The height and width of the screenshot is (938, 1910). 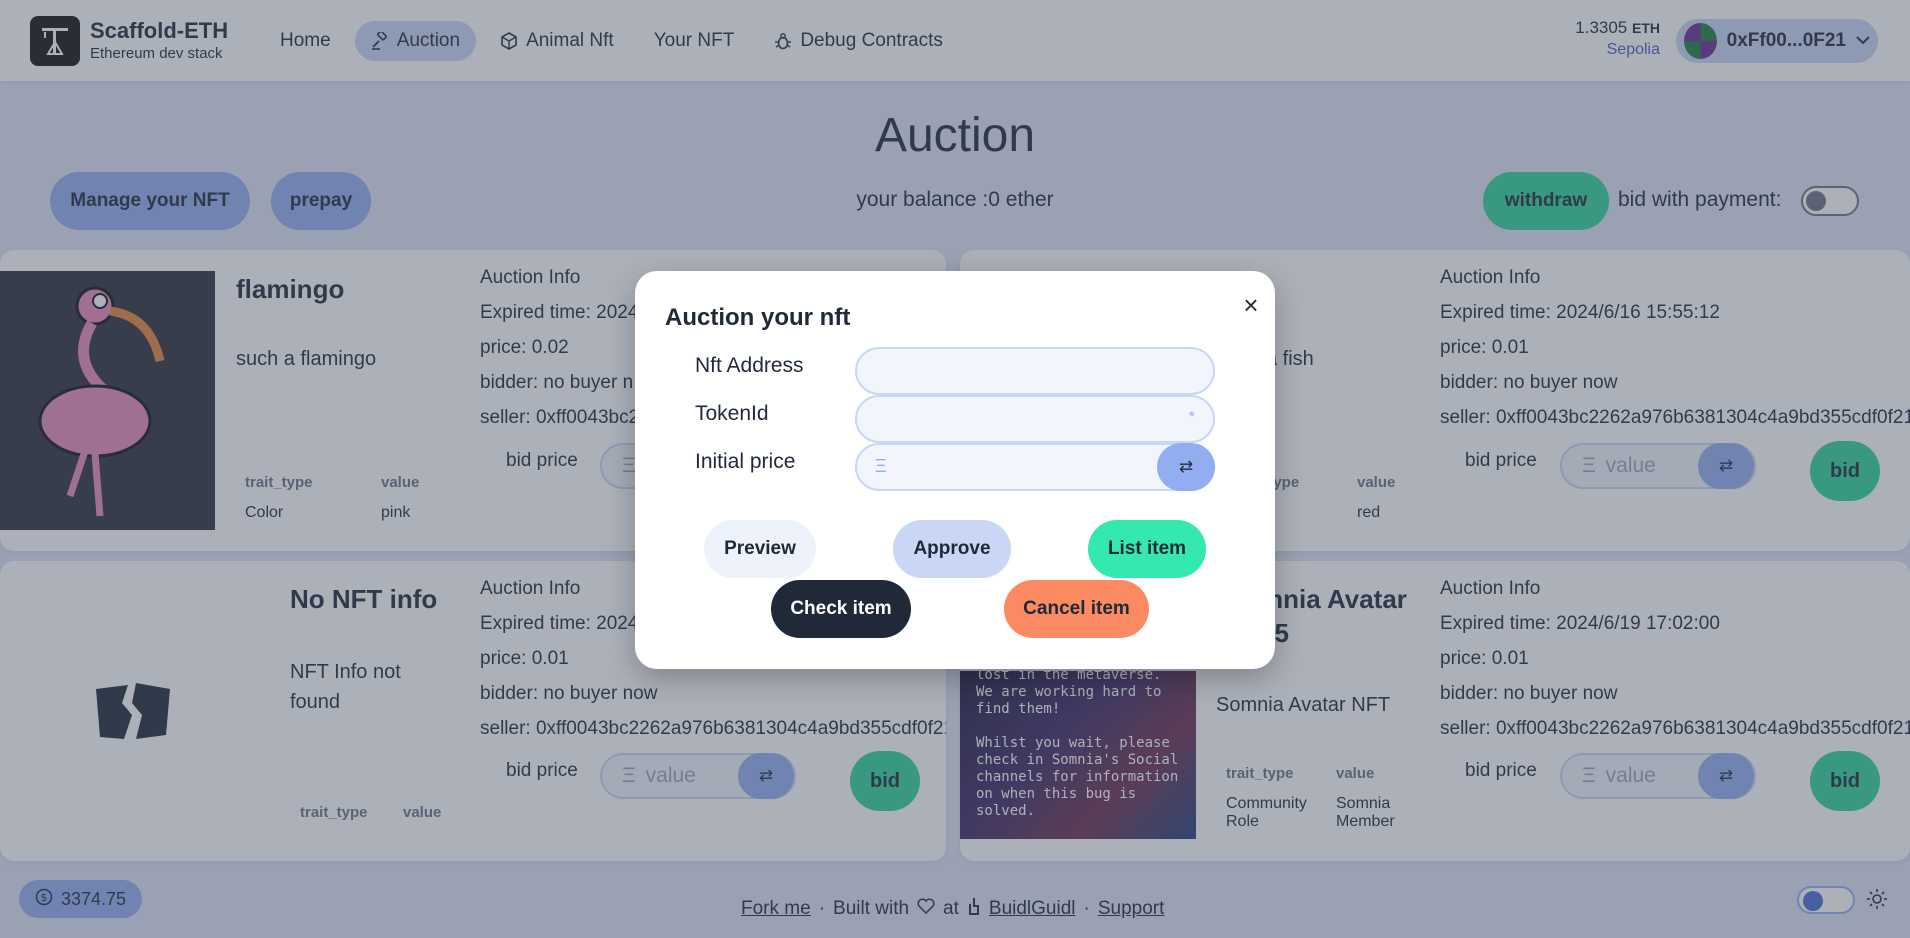 What do you see at coordinates (1251, 305) in the screenshot?
I see `close-icon: ×` at bounding box center [1251, 305].